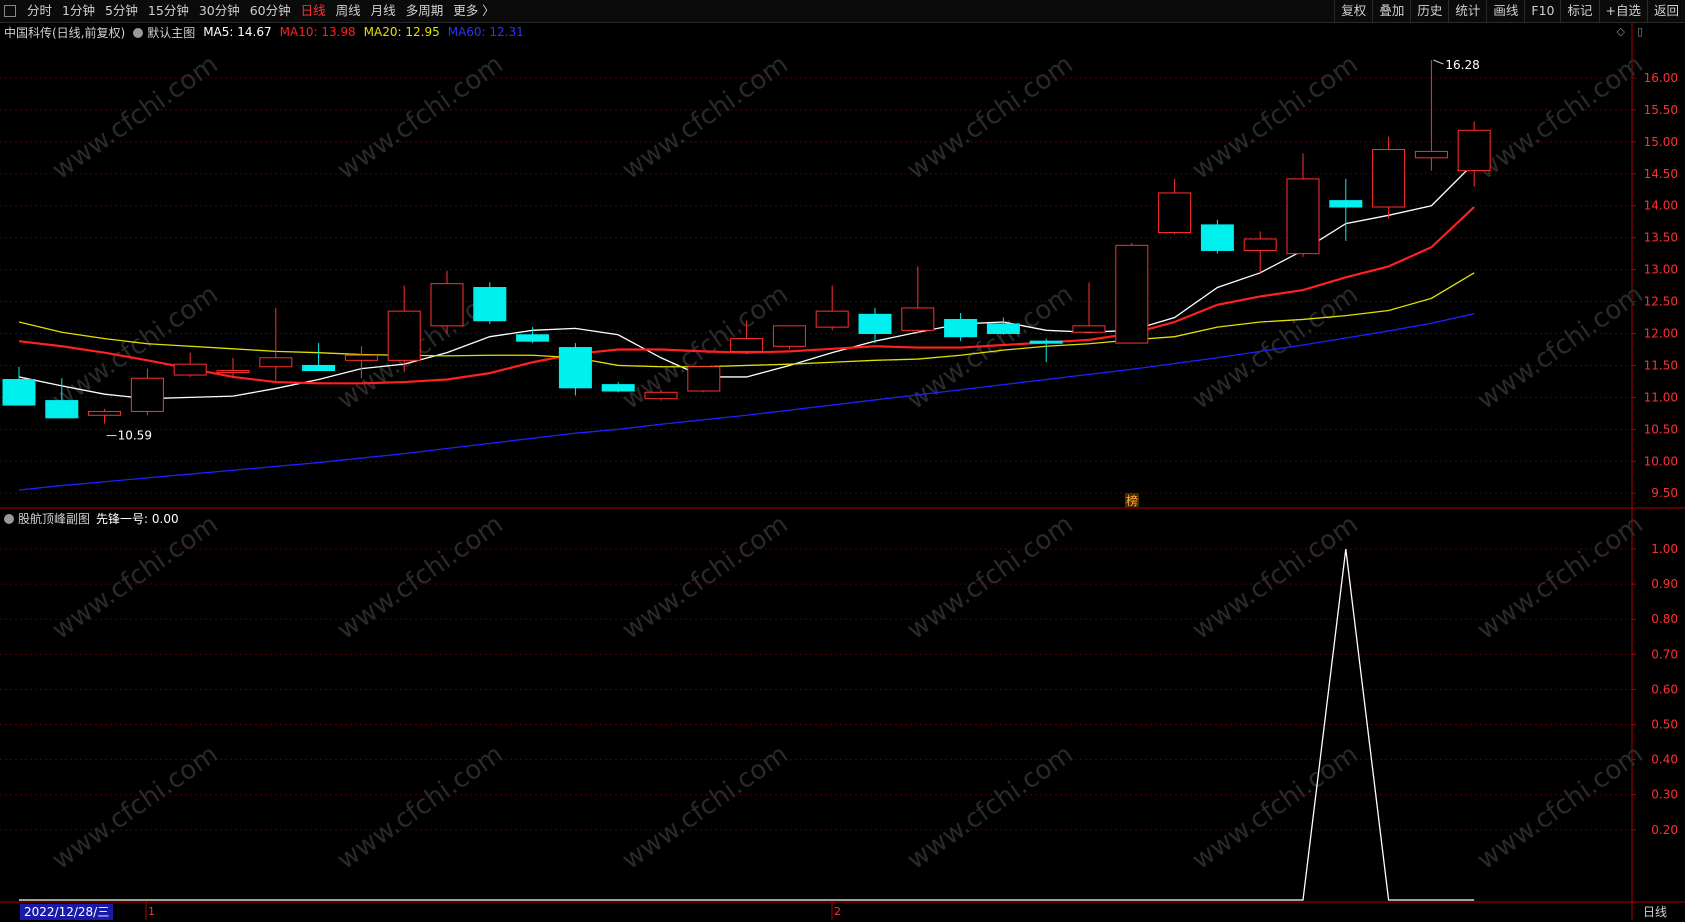 This screenshot has height=922, width=1685. I want to click on main-tick-label: 16.00, so click(1661, 78).